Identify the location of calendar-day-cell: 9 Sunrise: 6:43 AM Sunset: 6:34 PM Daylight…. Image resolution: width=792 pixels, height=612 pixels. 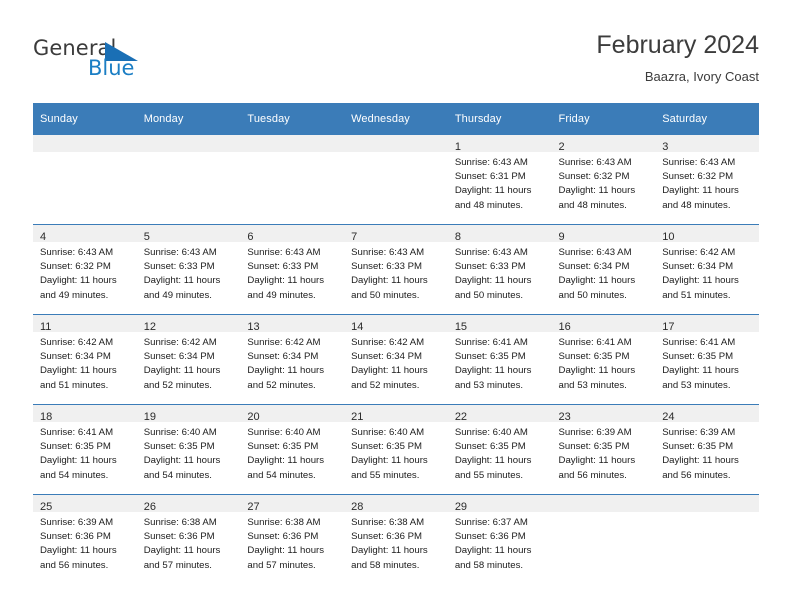
(603, 269).